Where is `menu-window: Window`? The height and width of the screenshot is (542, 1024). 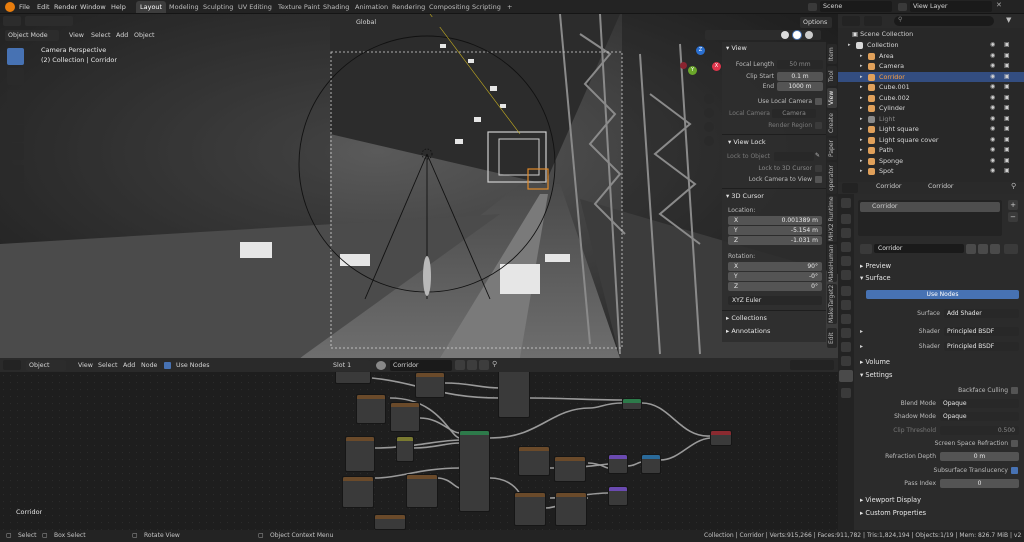
menu-window: Window is located at coordinates (93, 7).